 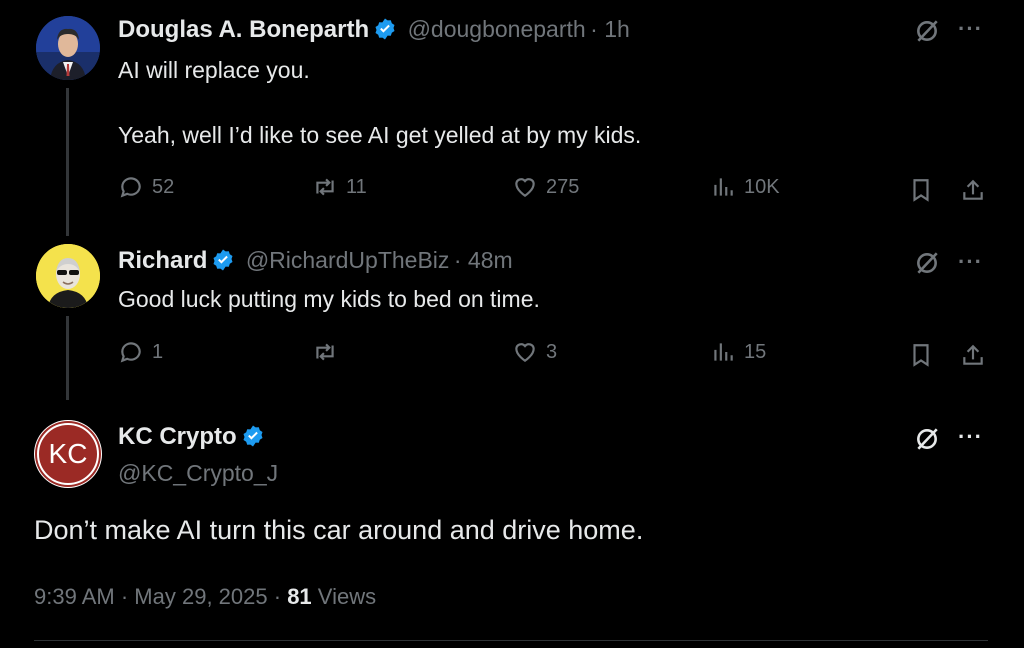 I want to click on tweet-time: · 48m, so click(x=483, y=260).